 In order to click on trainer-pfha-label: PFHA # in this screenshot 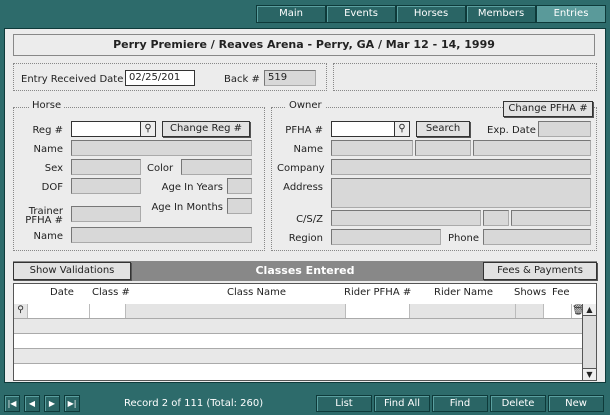, I will do `click(44, 220)`.